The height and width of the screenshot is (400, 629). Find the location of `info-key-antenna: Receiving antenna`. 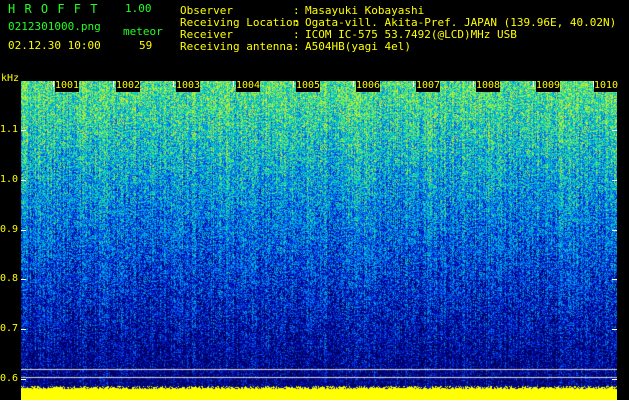

info-key-antenna: Receiving antenna is located at coordinates (236, 46).